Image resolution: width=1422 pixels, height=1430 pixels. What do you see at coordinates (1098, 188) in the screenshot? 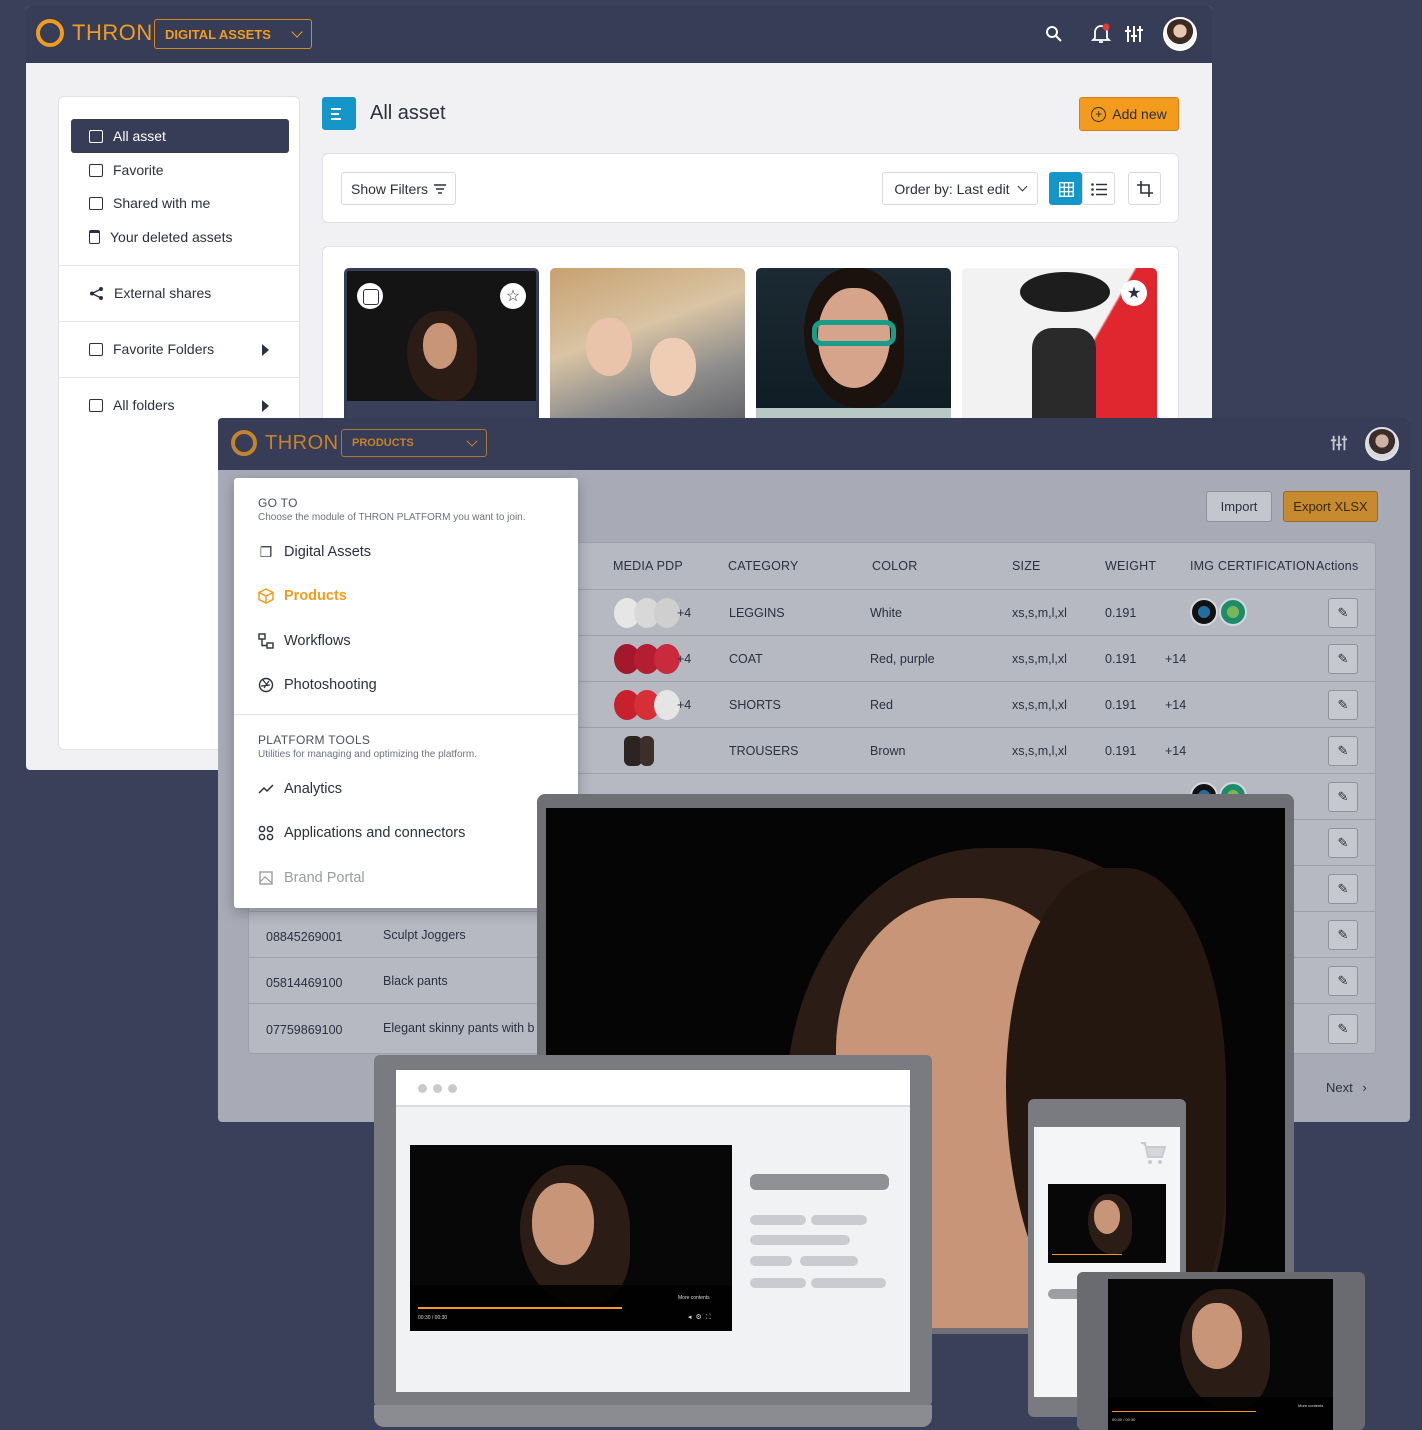
I see `list-view-button` at bounding box center [1098, 188].